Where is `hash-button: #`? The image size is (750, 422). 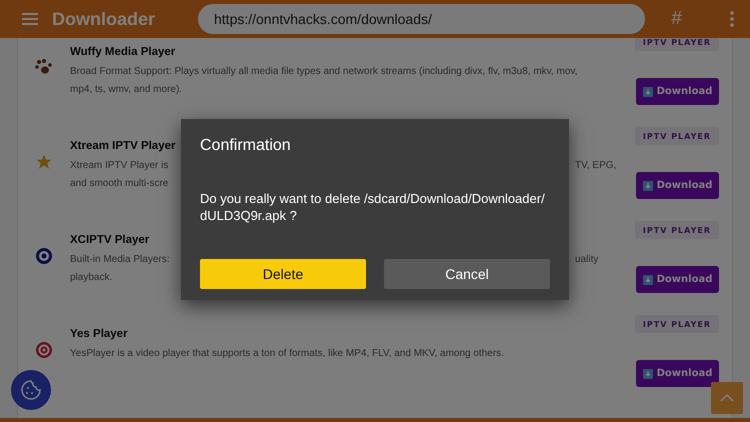 hash-button: # is located at coordinates (676, 19).